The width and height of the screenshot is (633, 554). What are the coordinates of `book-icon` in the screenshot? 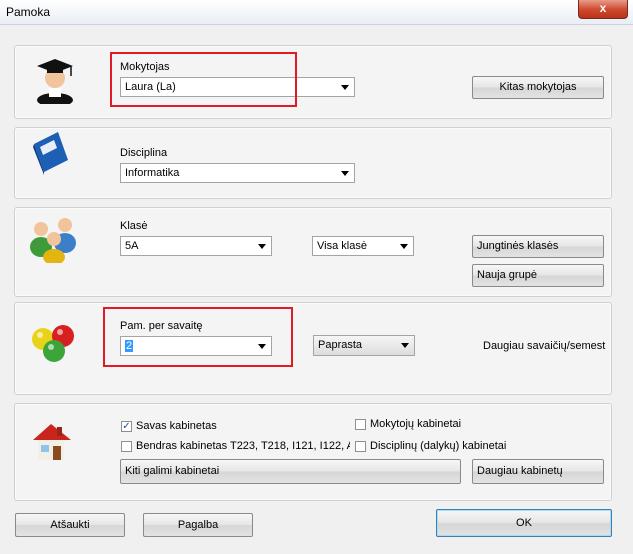 It's located at (50, 153).